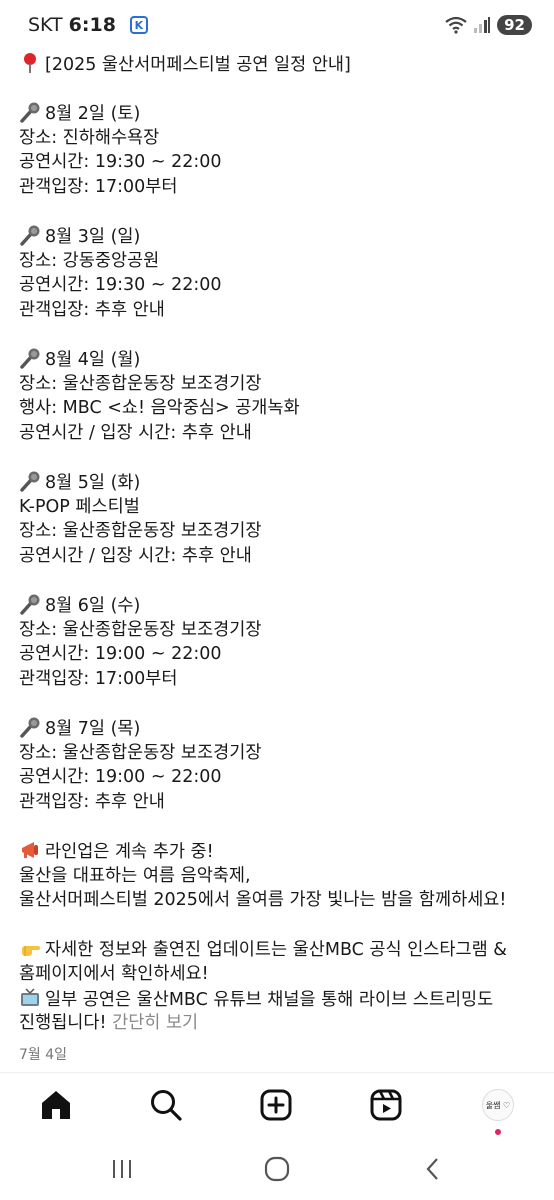 Image resolution: width=554 pixels, height=1200 pixels. What do you see at coordinates (198, 65) in the screenshot?
I see `caption-text: [2025 울산서머페스티벌 공연 일정 안내]` at bounding box center [198, 65].